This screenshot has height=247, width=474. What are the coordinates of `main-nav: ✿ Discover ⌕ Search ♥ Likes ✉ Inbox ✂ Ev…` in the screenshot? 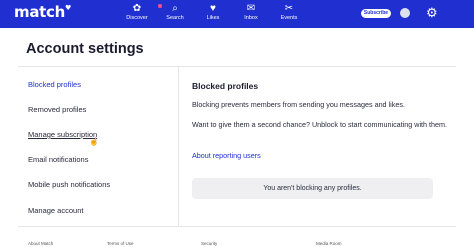 It's located at (213, 13).